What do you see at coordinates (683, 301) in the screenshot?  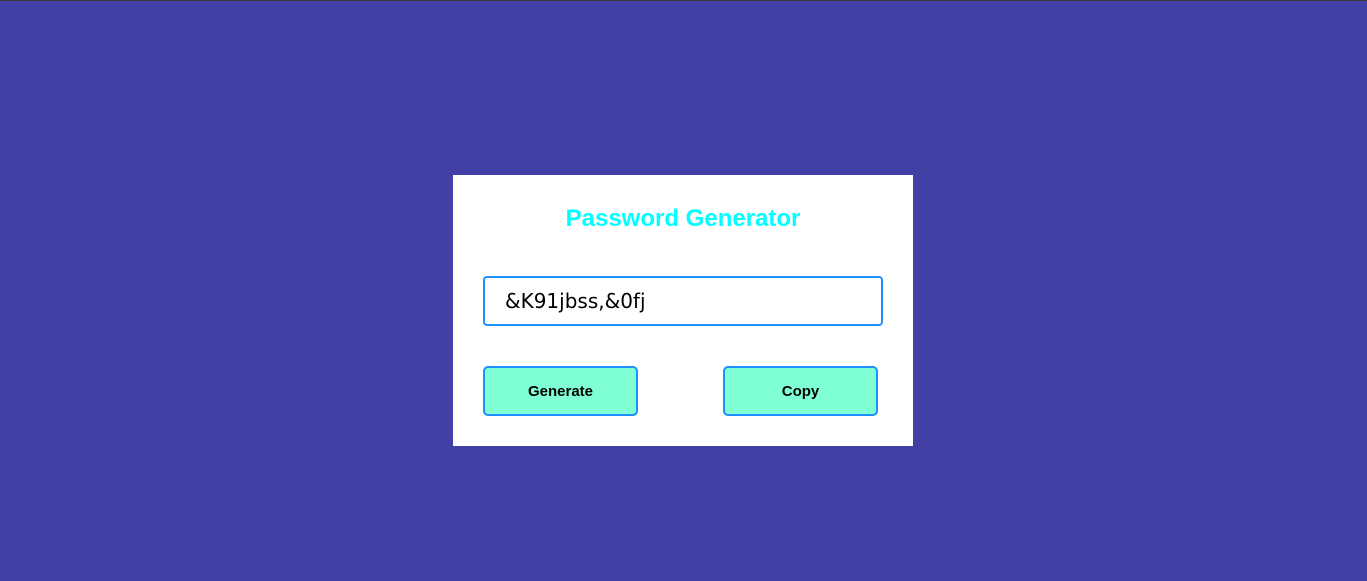 I see `password-output-field` at bounding box center [683, 301].